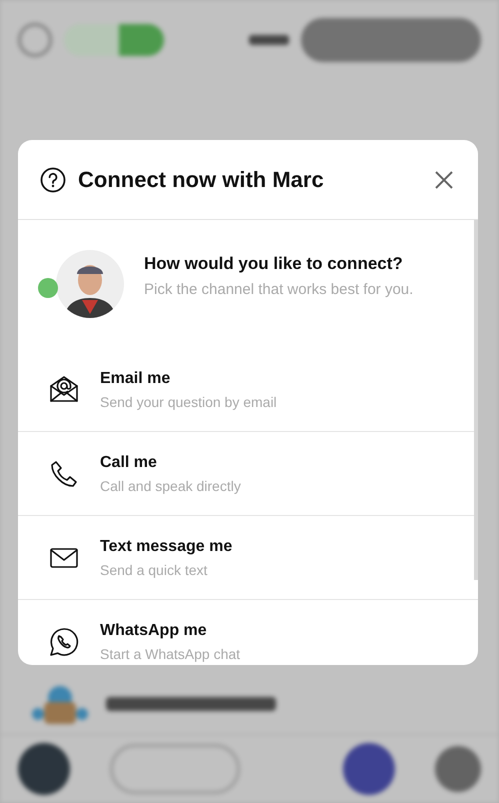 The image size is (499, 803). I want to click on channel-option: Call me Call and speak directly, so click(248, 473).